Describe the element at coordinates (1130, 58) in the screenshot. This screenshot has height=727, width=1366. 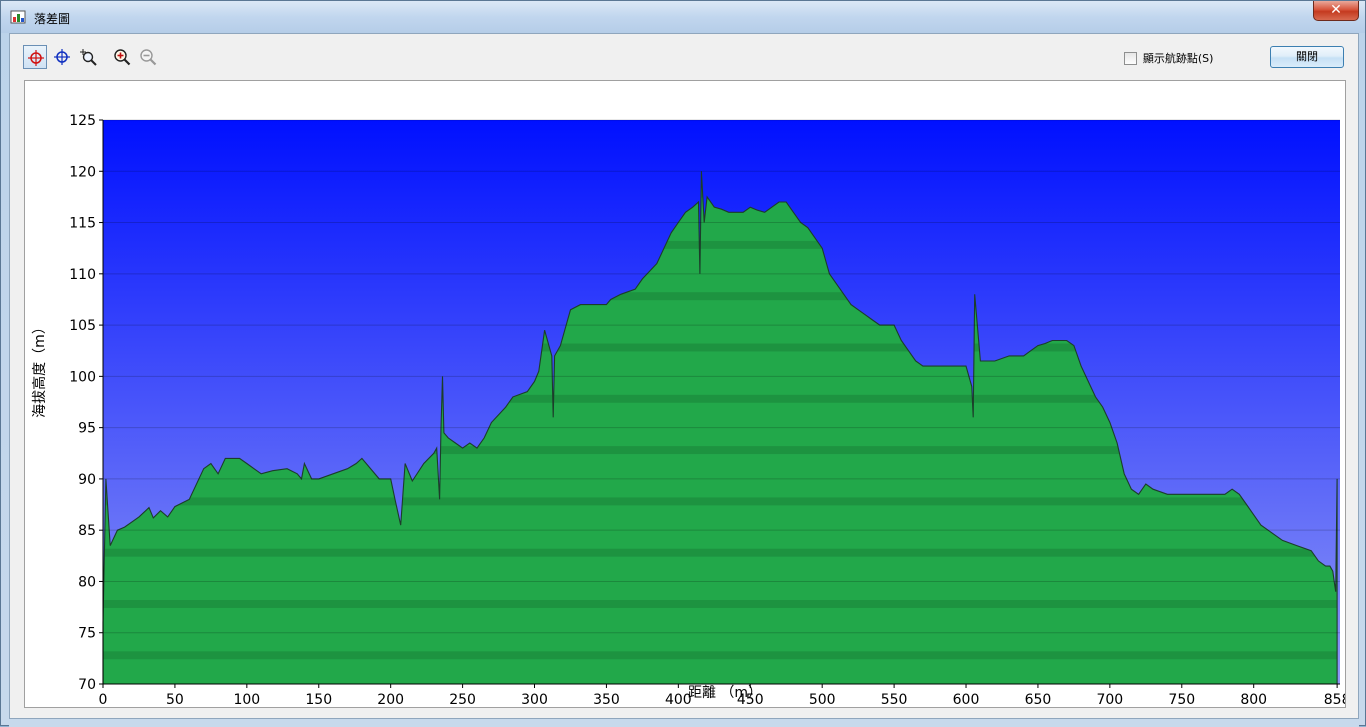
I see `checkbox-box` at that location.